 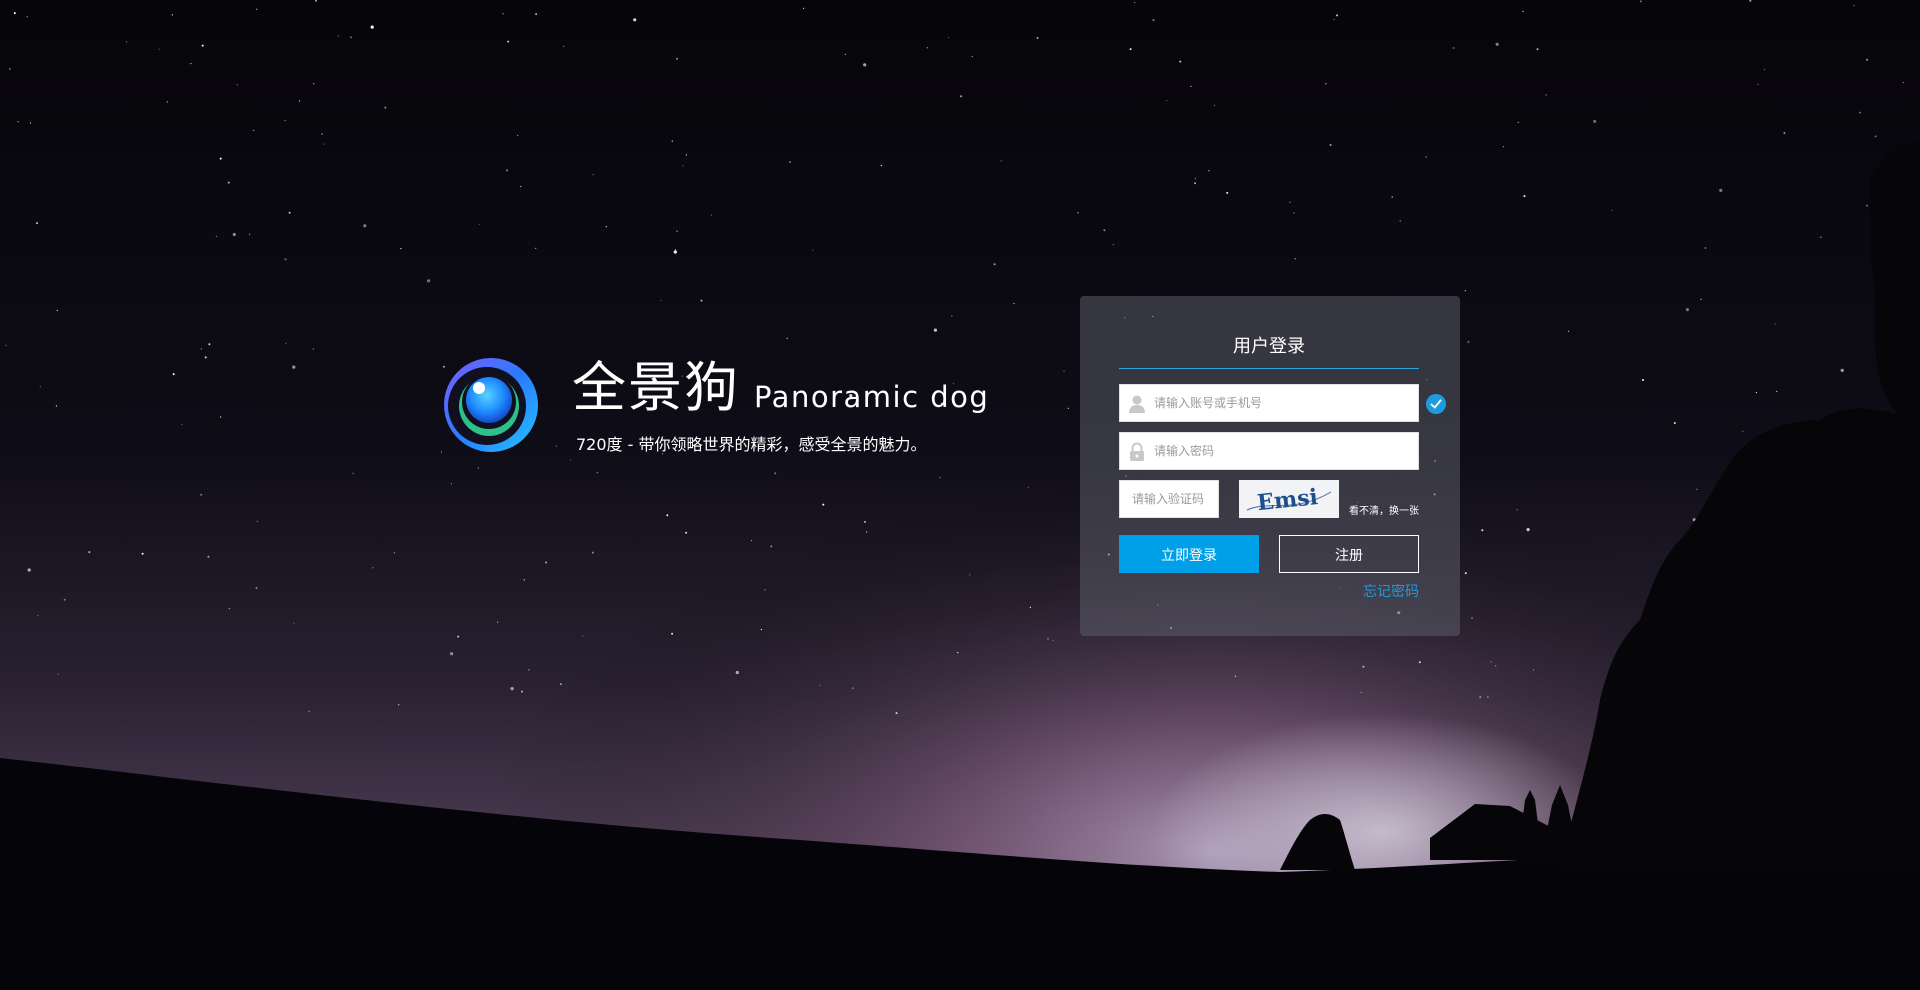 What do you see at coordinates (751, 444) in the screenshot?
I see `brand-slogan: 720度 - 带你领略世界的精彩，感受全景的魅力。` at bounding box center [751, 444].